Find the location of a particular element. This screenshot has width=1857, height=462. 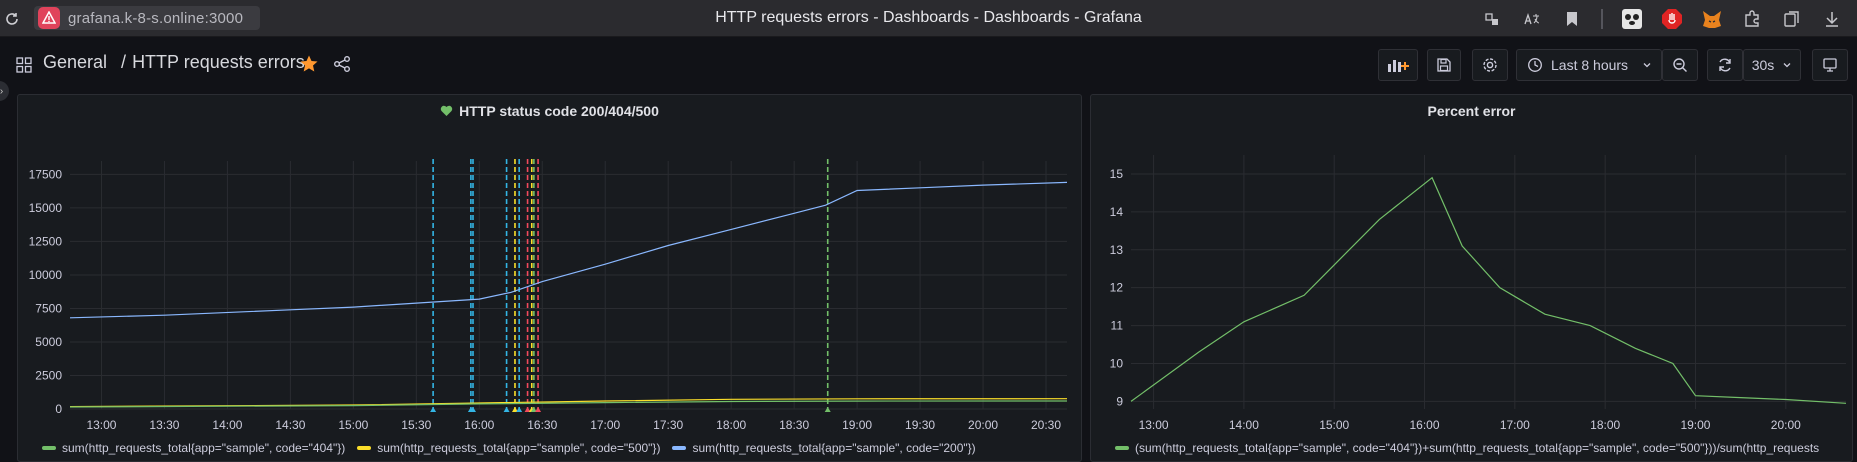

y-tick-label: 15 is located at coordinates (1117, 174).